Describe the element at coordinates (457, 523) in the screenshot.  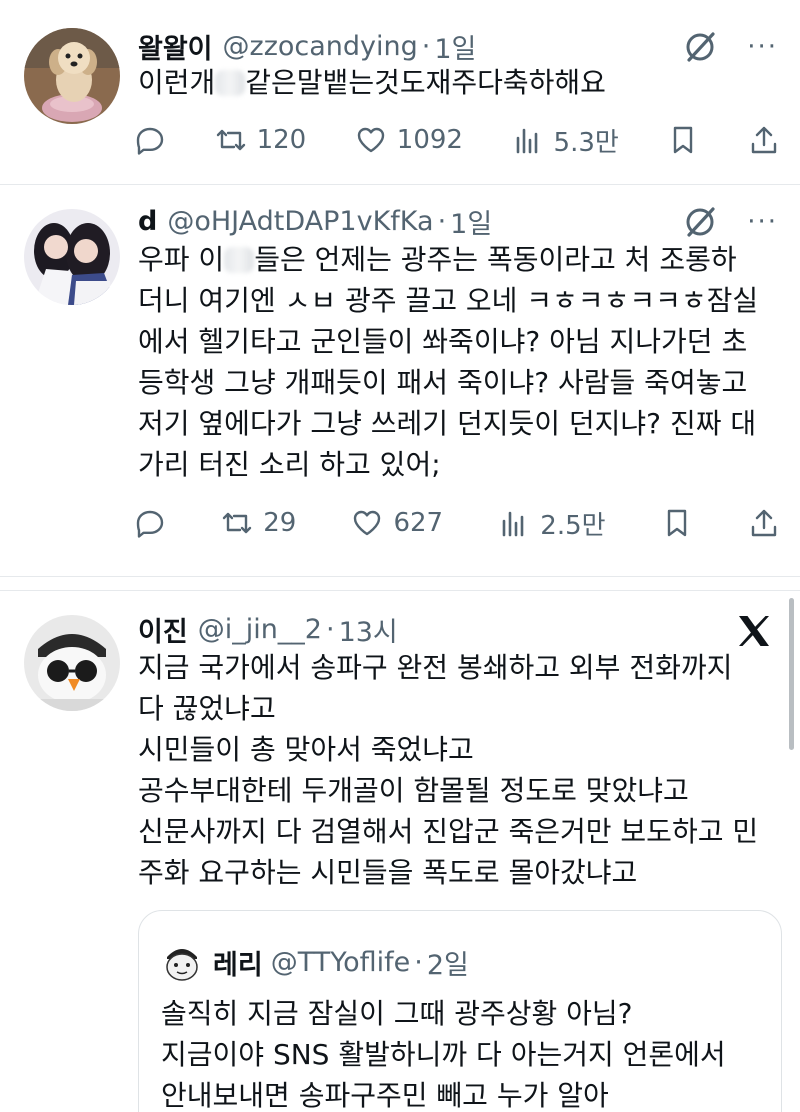
I see `tweet-actions: 29 627 2.5만` at that location.